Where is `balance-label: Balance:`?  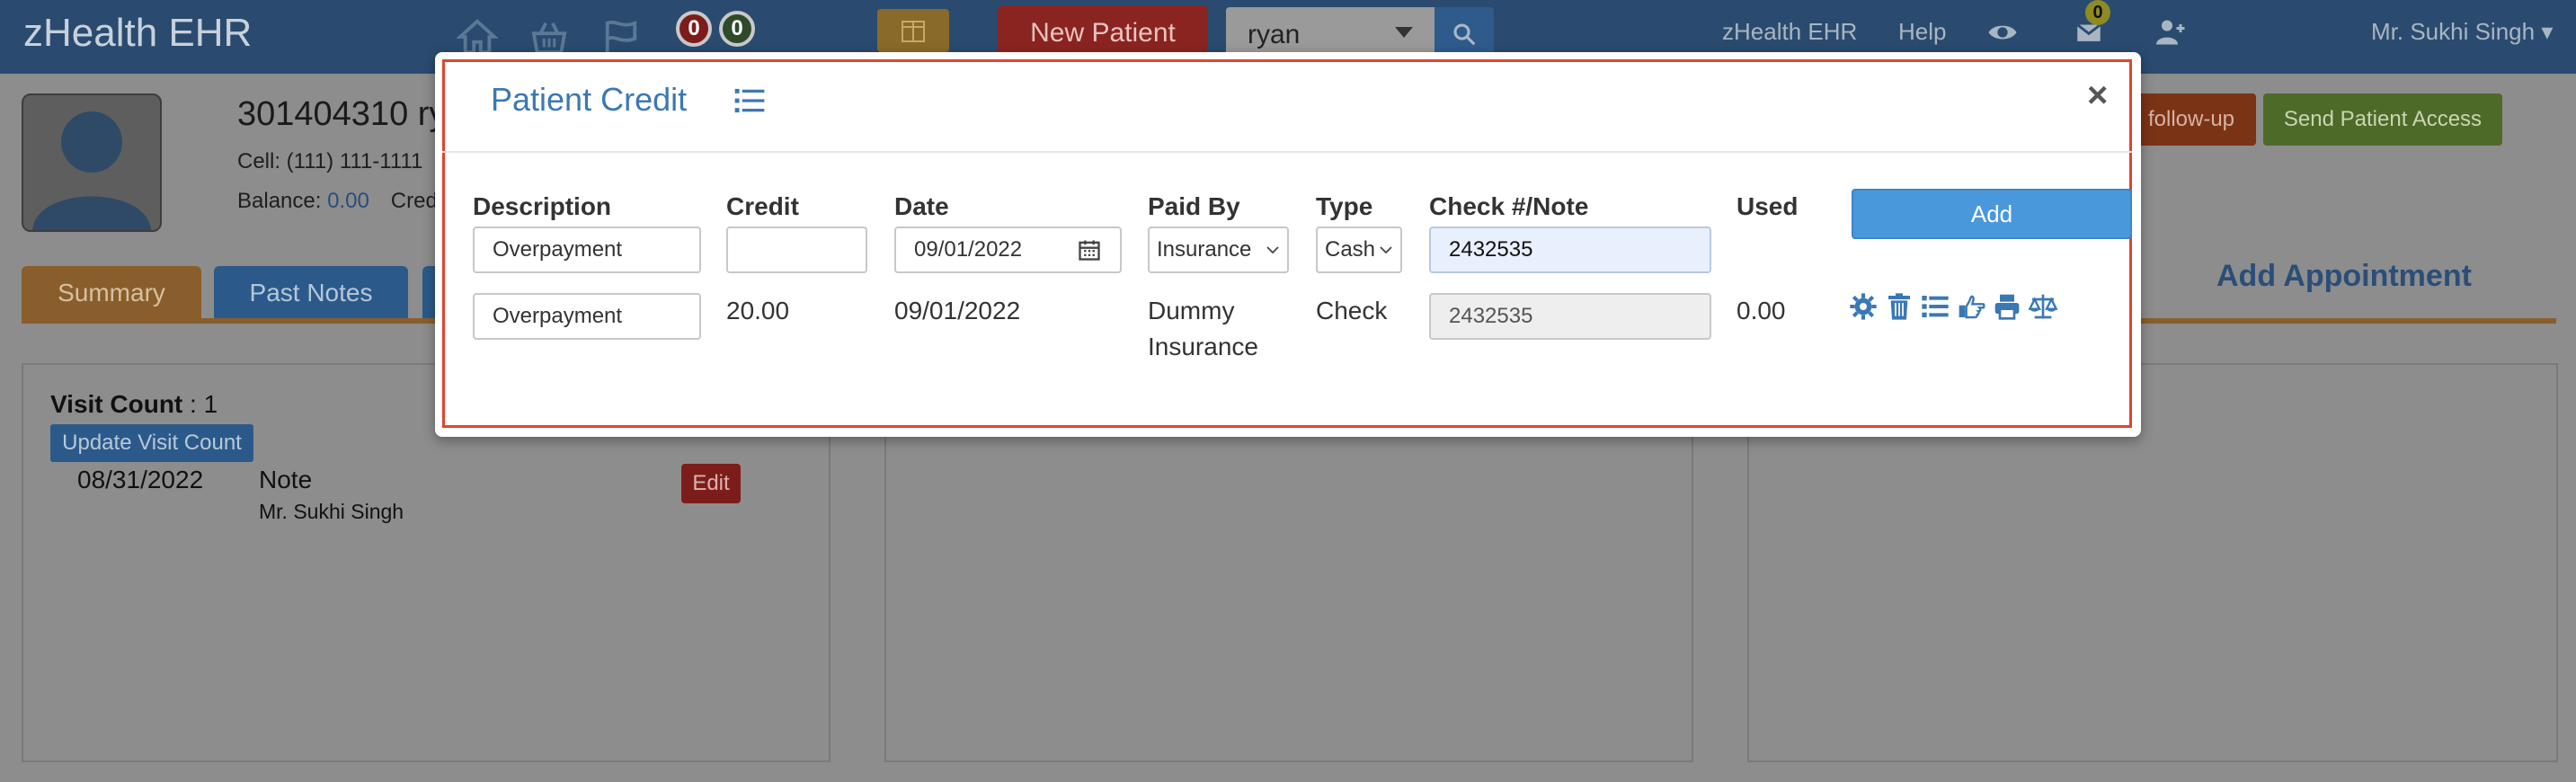
balance-label: Balance: is located at coordinates (282, 201).